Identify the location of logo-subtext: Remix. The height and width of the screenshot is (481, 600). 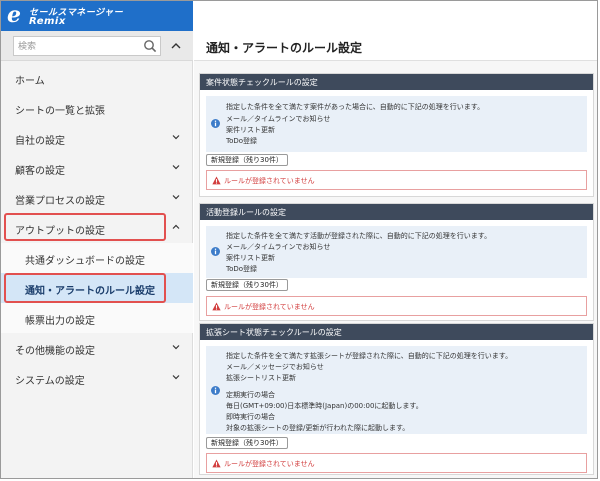
(47, 21).